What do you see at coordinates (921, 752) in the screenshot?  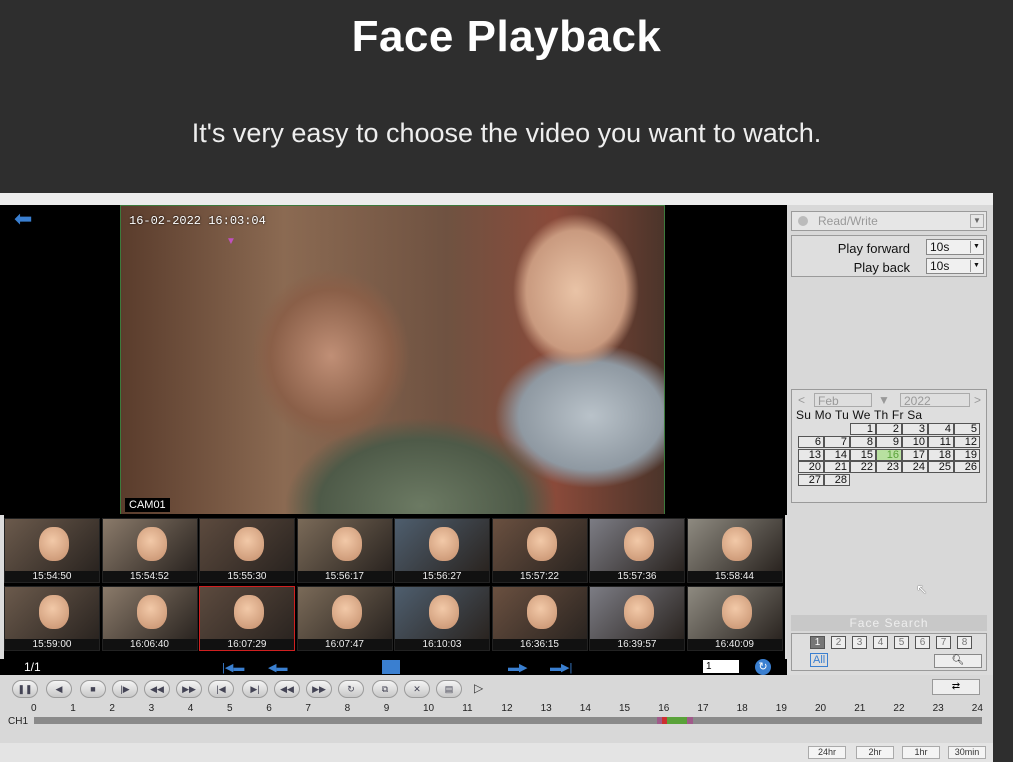 I see `zoom-1hr-button: 1hr` at bounding box center [921, 752].